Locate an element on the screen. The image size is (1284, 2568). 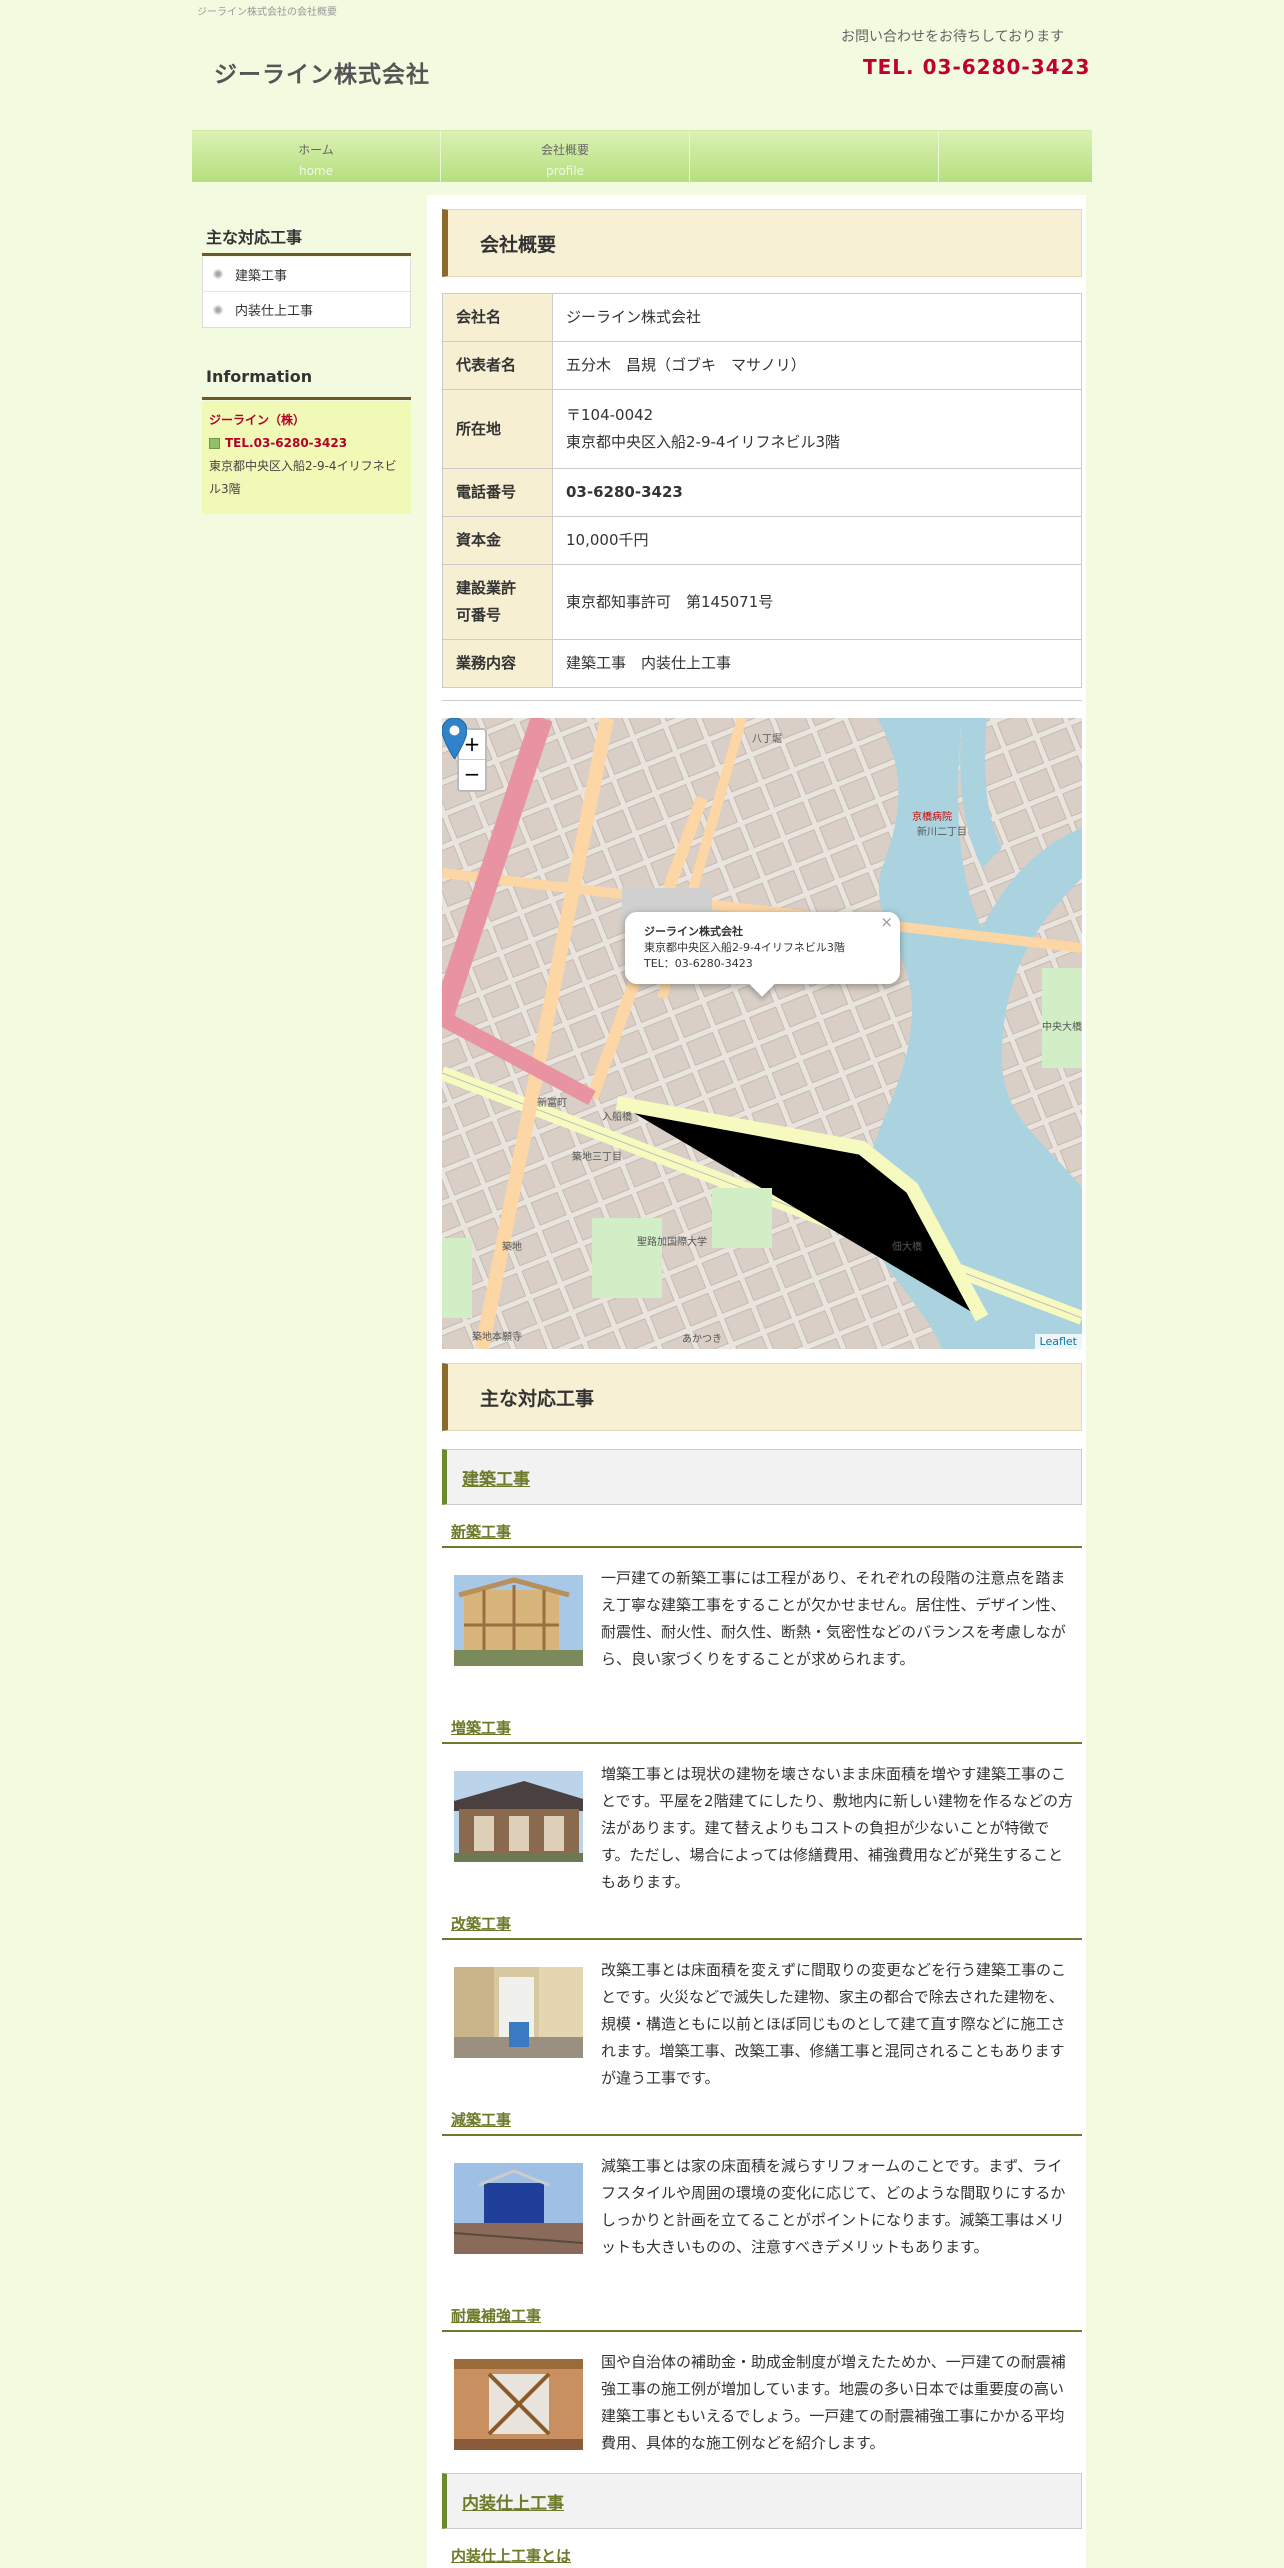
table-row: 電話番号 03-6280-3423 is located at coordinates (762, 492).